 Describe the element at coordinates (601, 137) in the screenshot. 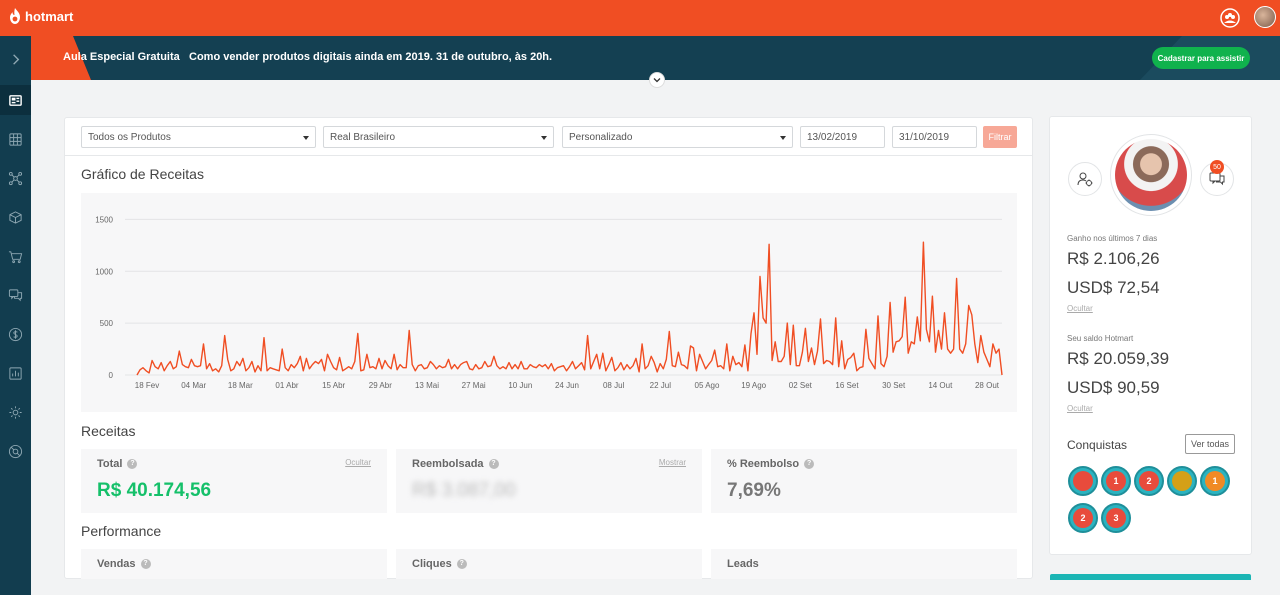

I see `period-select-value: Personalizado` at that location.